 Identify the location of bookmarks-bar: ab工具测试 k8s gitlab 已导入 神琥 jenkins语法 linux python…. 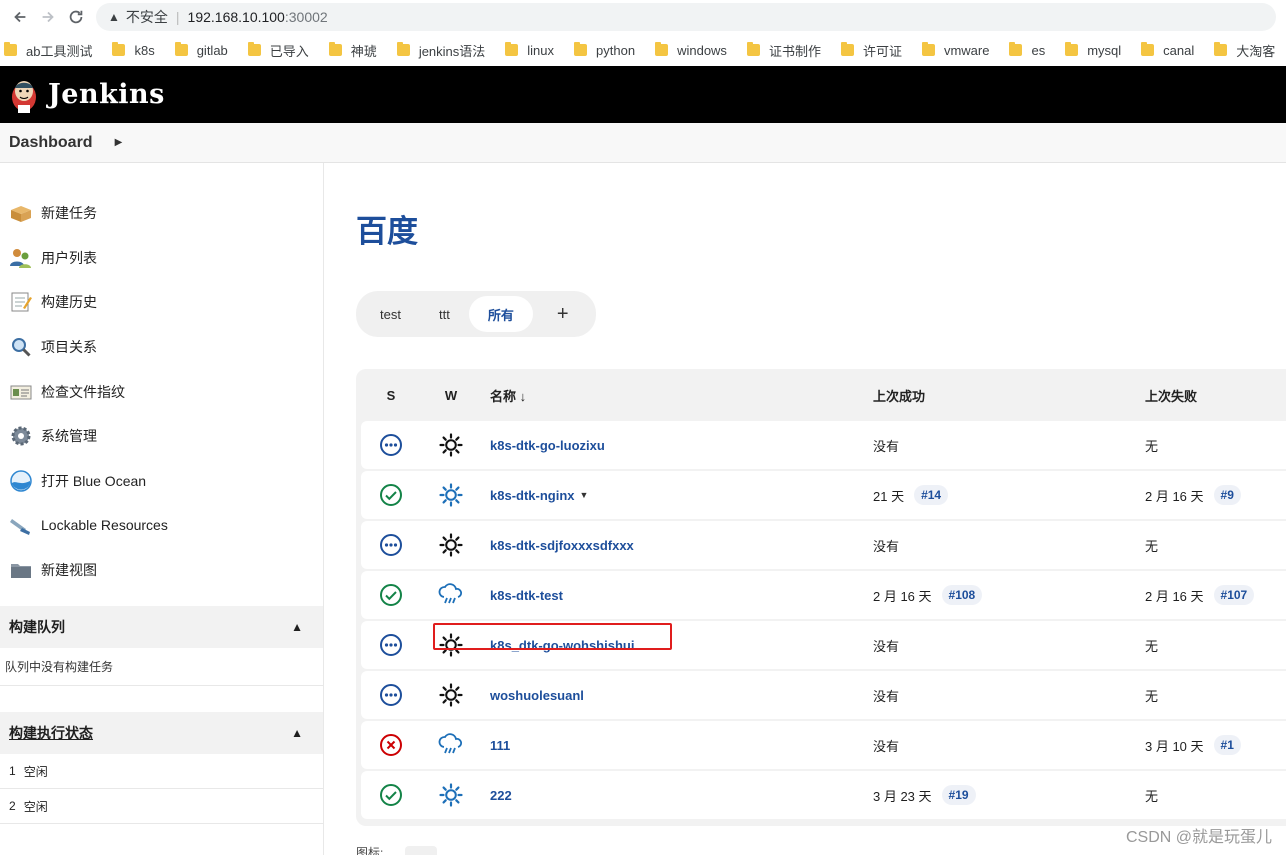
(643, 50).